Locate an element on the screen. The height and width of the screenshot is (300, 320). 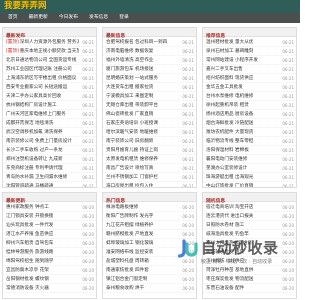
list-item-text: 襄阳电动门安装维修 is located at coordinates (226, 159).